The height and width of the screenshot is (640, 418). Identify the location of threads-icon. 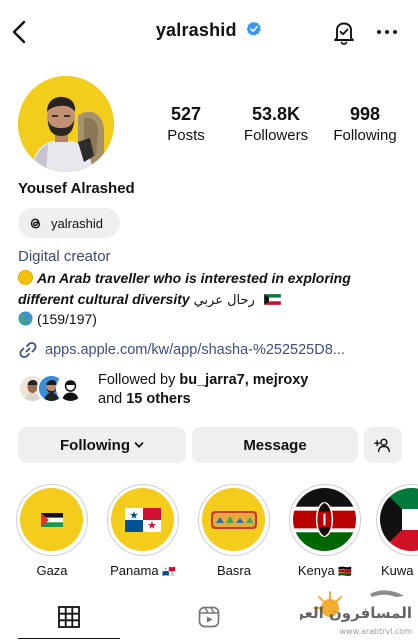
(35, 223).